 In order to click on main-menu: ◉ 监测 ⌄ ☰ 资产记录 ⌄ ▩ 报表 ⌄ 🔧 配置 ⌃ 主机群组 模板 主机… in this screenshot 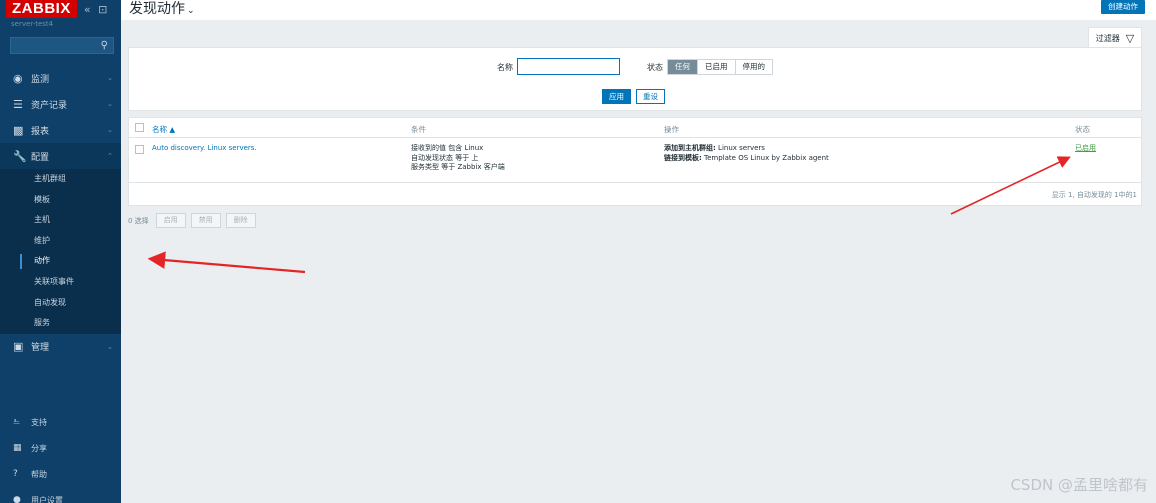, I will do `click(60, 212)`.